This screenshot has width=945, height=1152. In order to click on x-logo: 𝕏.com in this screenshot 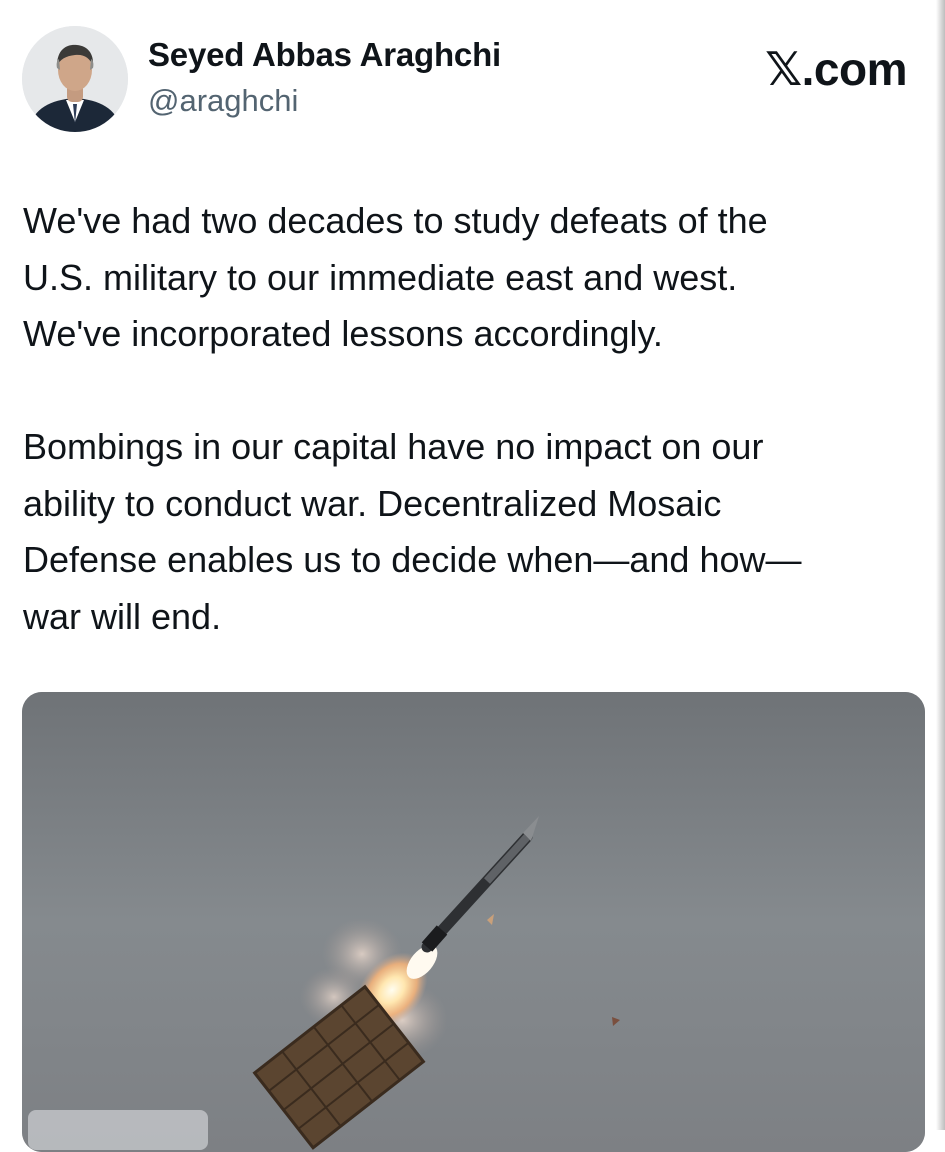, I will do `click(836, 69)`.